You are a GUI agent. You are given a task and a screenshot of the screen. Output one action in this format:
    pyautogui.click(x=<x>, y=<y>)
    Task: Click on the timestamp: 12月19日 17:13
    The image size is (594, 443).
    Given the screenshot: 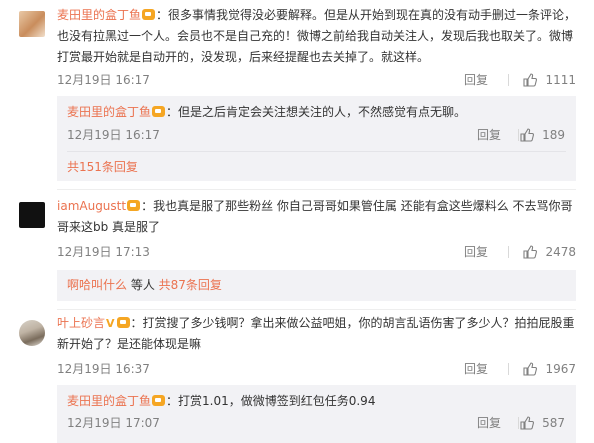 What is the action you would take?
    pyautogui.click(x=103, y=252)
    